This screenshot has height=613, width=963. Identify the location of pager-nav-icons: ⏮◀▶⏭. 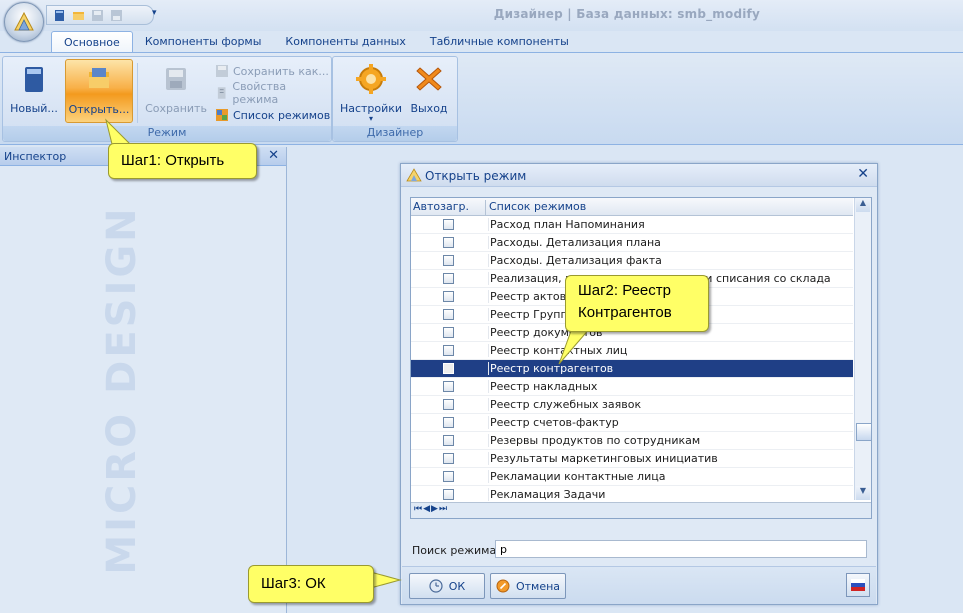
(431, 509).